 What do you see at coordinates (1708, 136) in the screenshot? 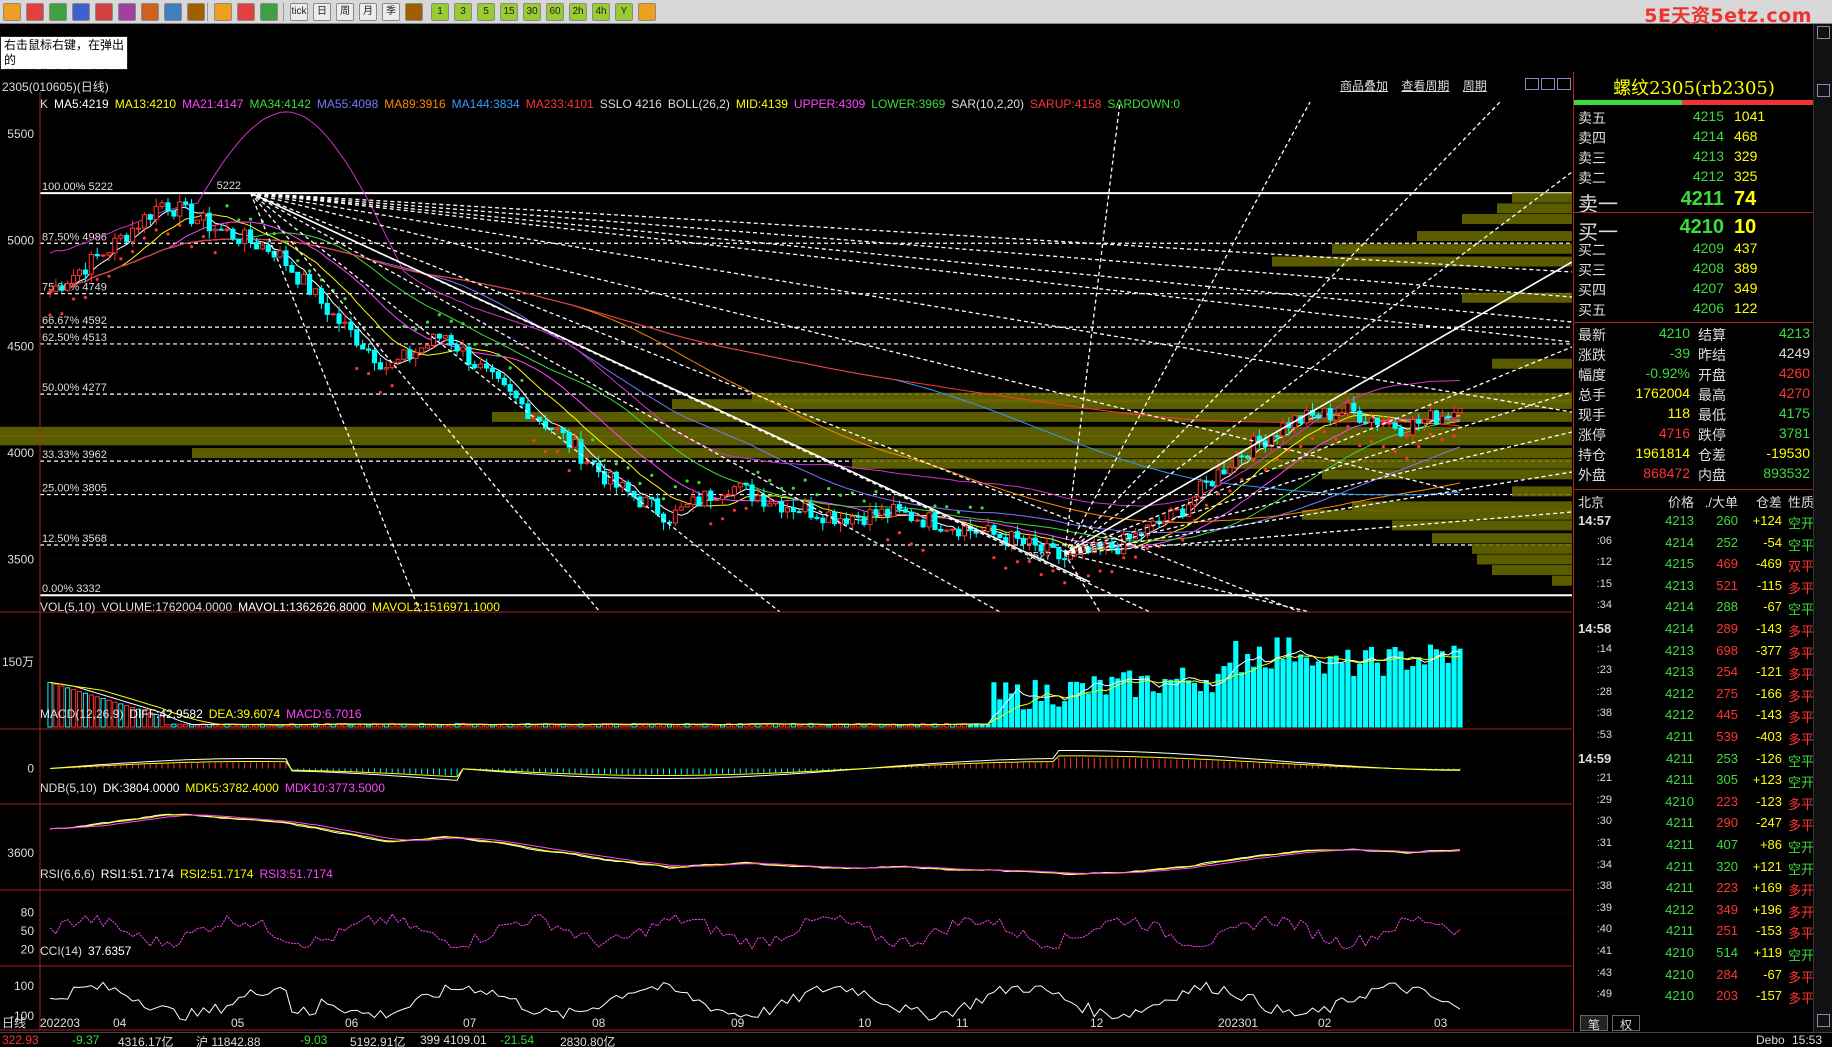
I see `ask-price: 4214` at bounding box center [1708, 136].